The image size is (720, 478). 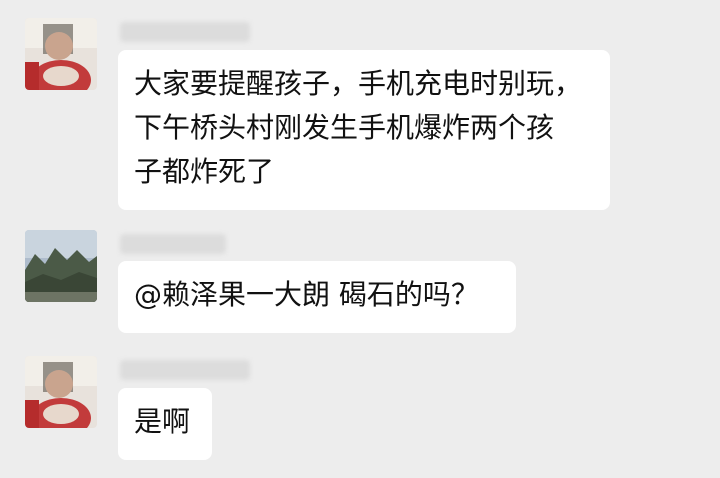 I want to click on message-bubble: 是啊, so click(x=165, y=424).